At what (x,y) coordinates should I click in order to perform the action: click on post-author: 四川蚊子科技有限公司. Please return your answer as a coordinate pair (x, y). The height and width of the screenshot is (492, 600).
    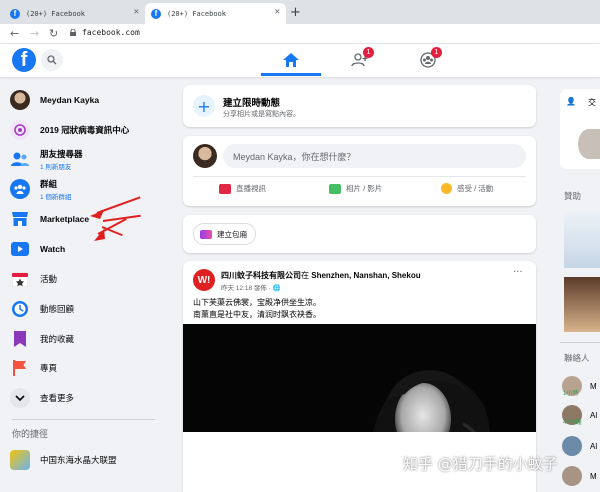
    Looking at the image, I should click on (261, 275).